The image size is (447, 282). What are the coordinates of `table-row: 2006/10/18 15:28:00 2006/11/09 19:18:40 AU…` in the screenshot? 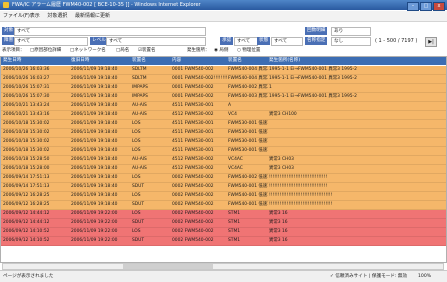 It's located at (223, 169).